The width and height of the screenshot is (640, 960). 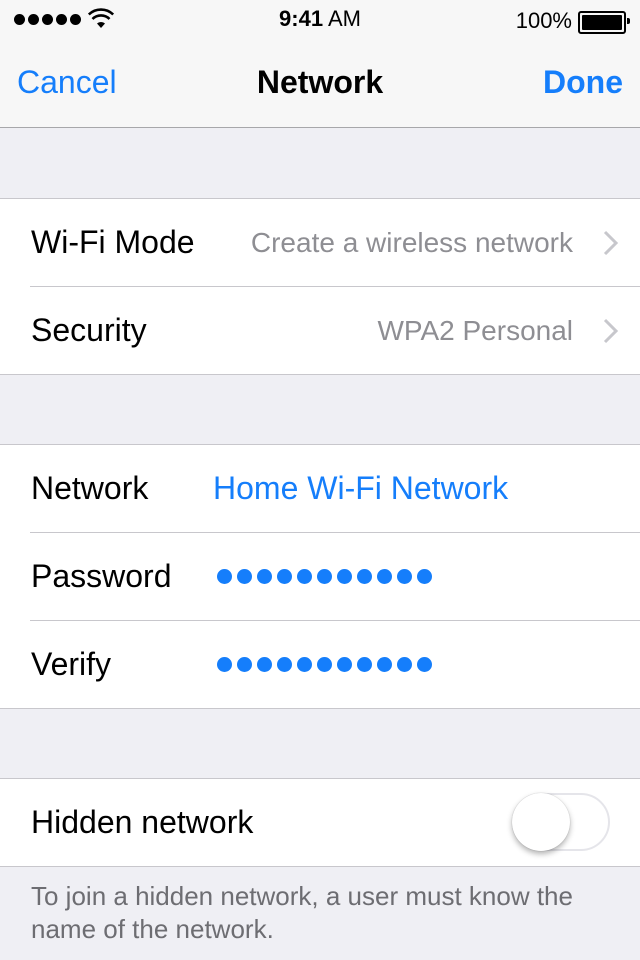 What do you see at coordinates (320, 20) in the screenshot?
I see `status-bar: 9:41 AM 100%` at bounding box center [320, 20].